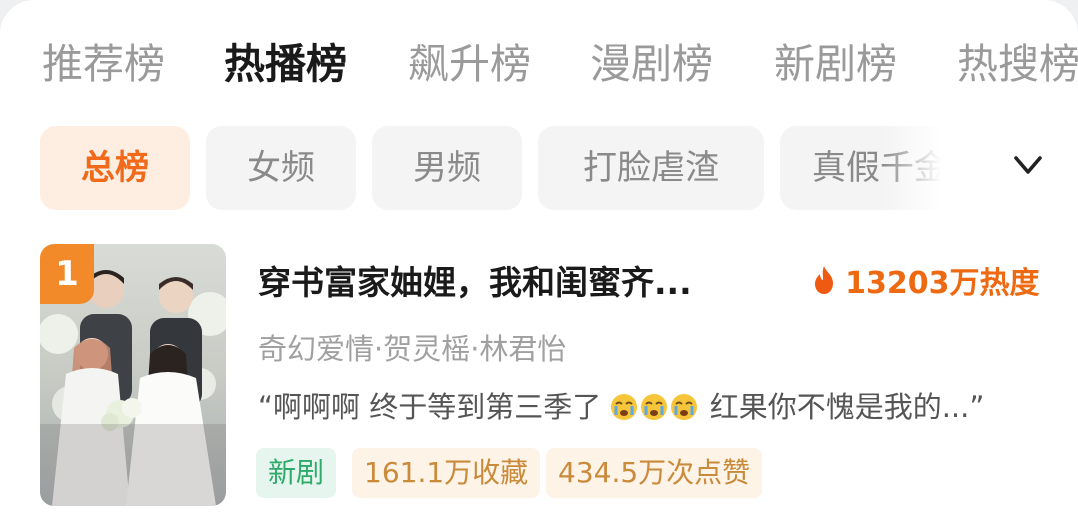 Image resolution: width=1078 pixels, height=531 pixels. Describe the element at coordinates (651, 168) in the screenshot. I see `chip-face-slap: 打脸虐渣` at that location.